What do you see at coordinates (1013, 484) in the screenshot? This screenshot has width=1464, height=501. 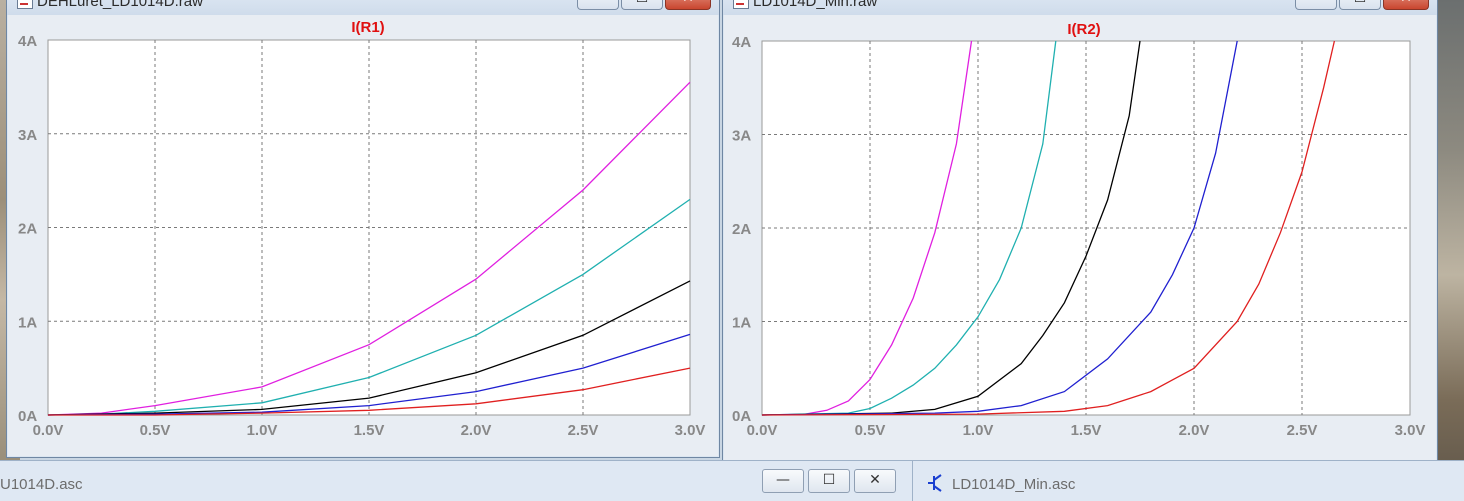 I see `right-schematic-title: LD1014D_Min.asc` at bounding box center [1013, 484].